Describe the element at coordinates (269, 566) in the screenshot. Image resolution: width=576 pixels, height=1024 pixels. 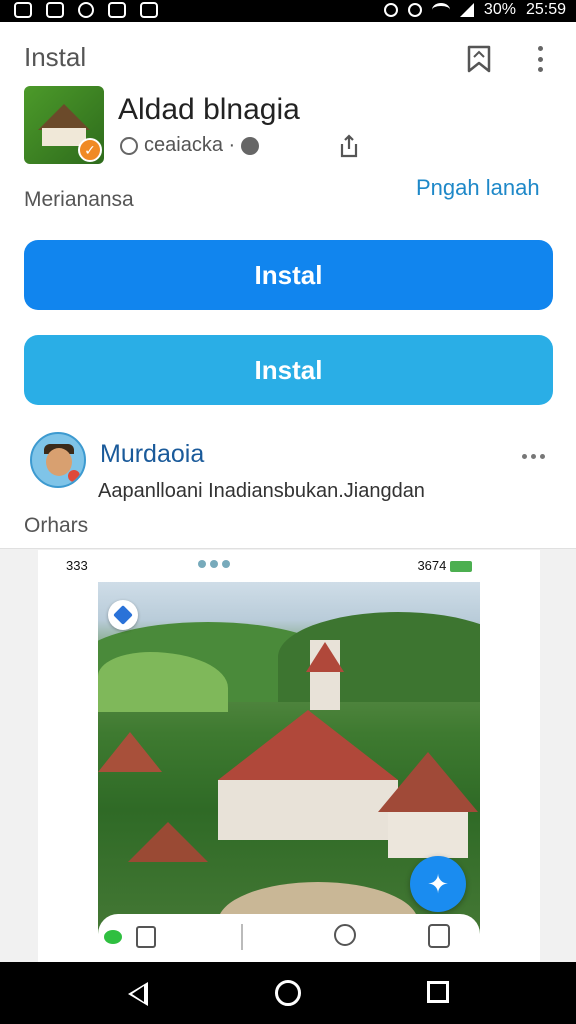
I see `screenshot-status-bar: 333 3674` at that location.